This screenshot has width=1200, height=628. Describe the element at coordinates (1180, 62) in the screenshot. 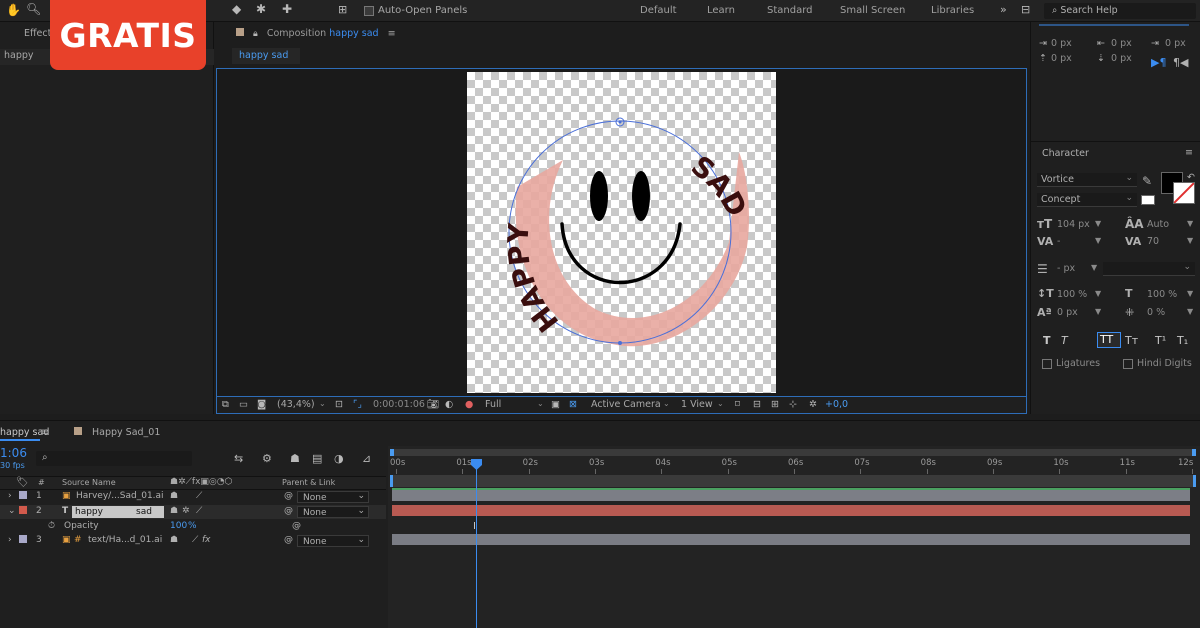

I see `rtl-direction-icon: ¶◀` at that location.